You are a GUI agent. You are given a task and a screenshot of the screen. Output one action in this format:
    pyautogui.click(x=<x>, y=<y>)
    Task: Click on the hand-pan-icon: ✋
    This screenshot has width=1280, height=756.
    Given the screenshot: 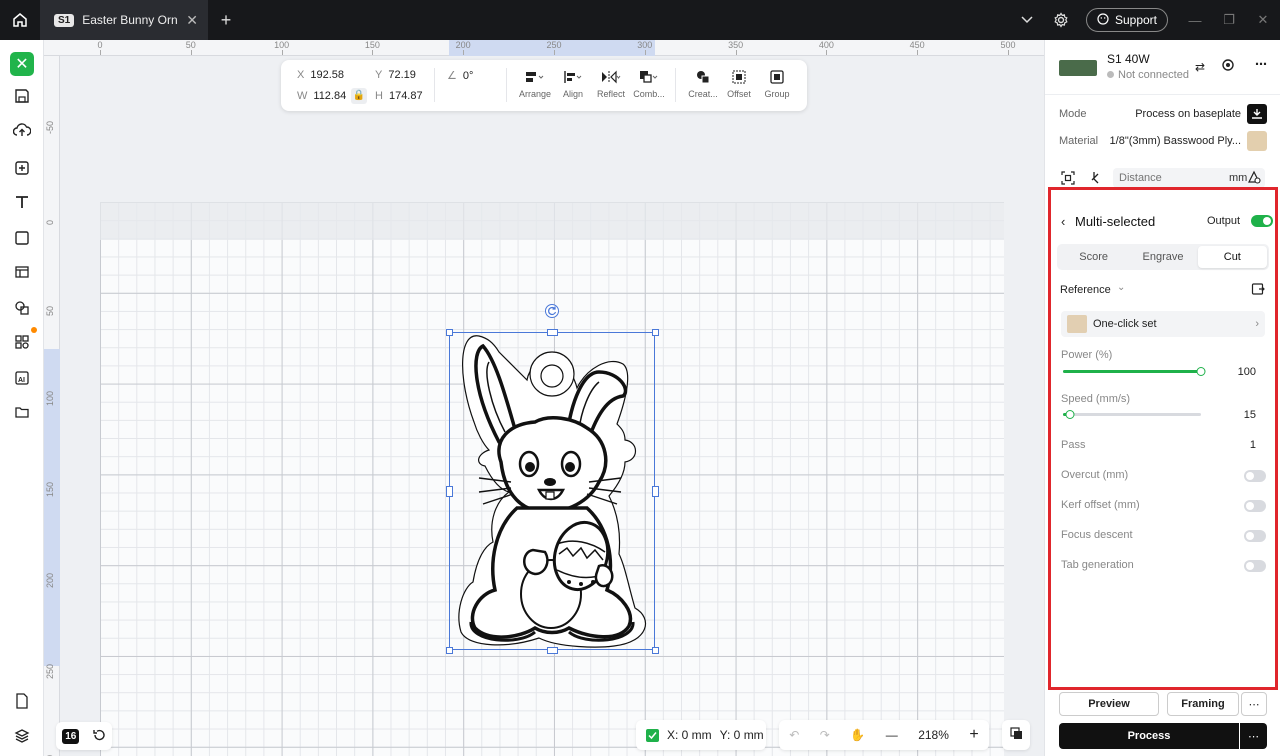 What is the action you would take?
    pyautogui.click(x=857, y=735)
    